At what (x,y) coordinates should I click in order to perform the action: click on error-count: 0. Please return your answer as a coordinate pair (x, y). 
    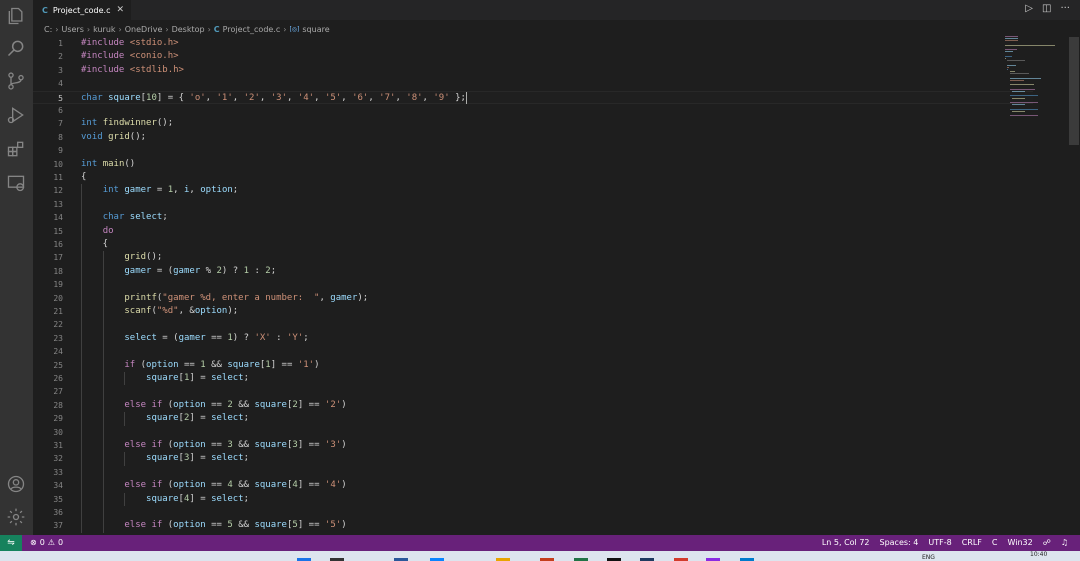
    Looking at the image, I should click on (42, 542).